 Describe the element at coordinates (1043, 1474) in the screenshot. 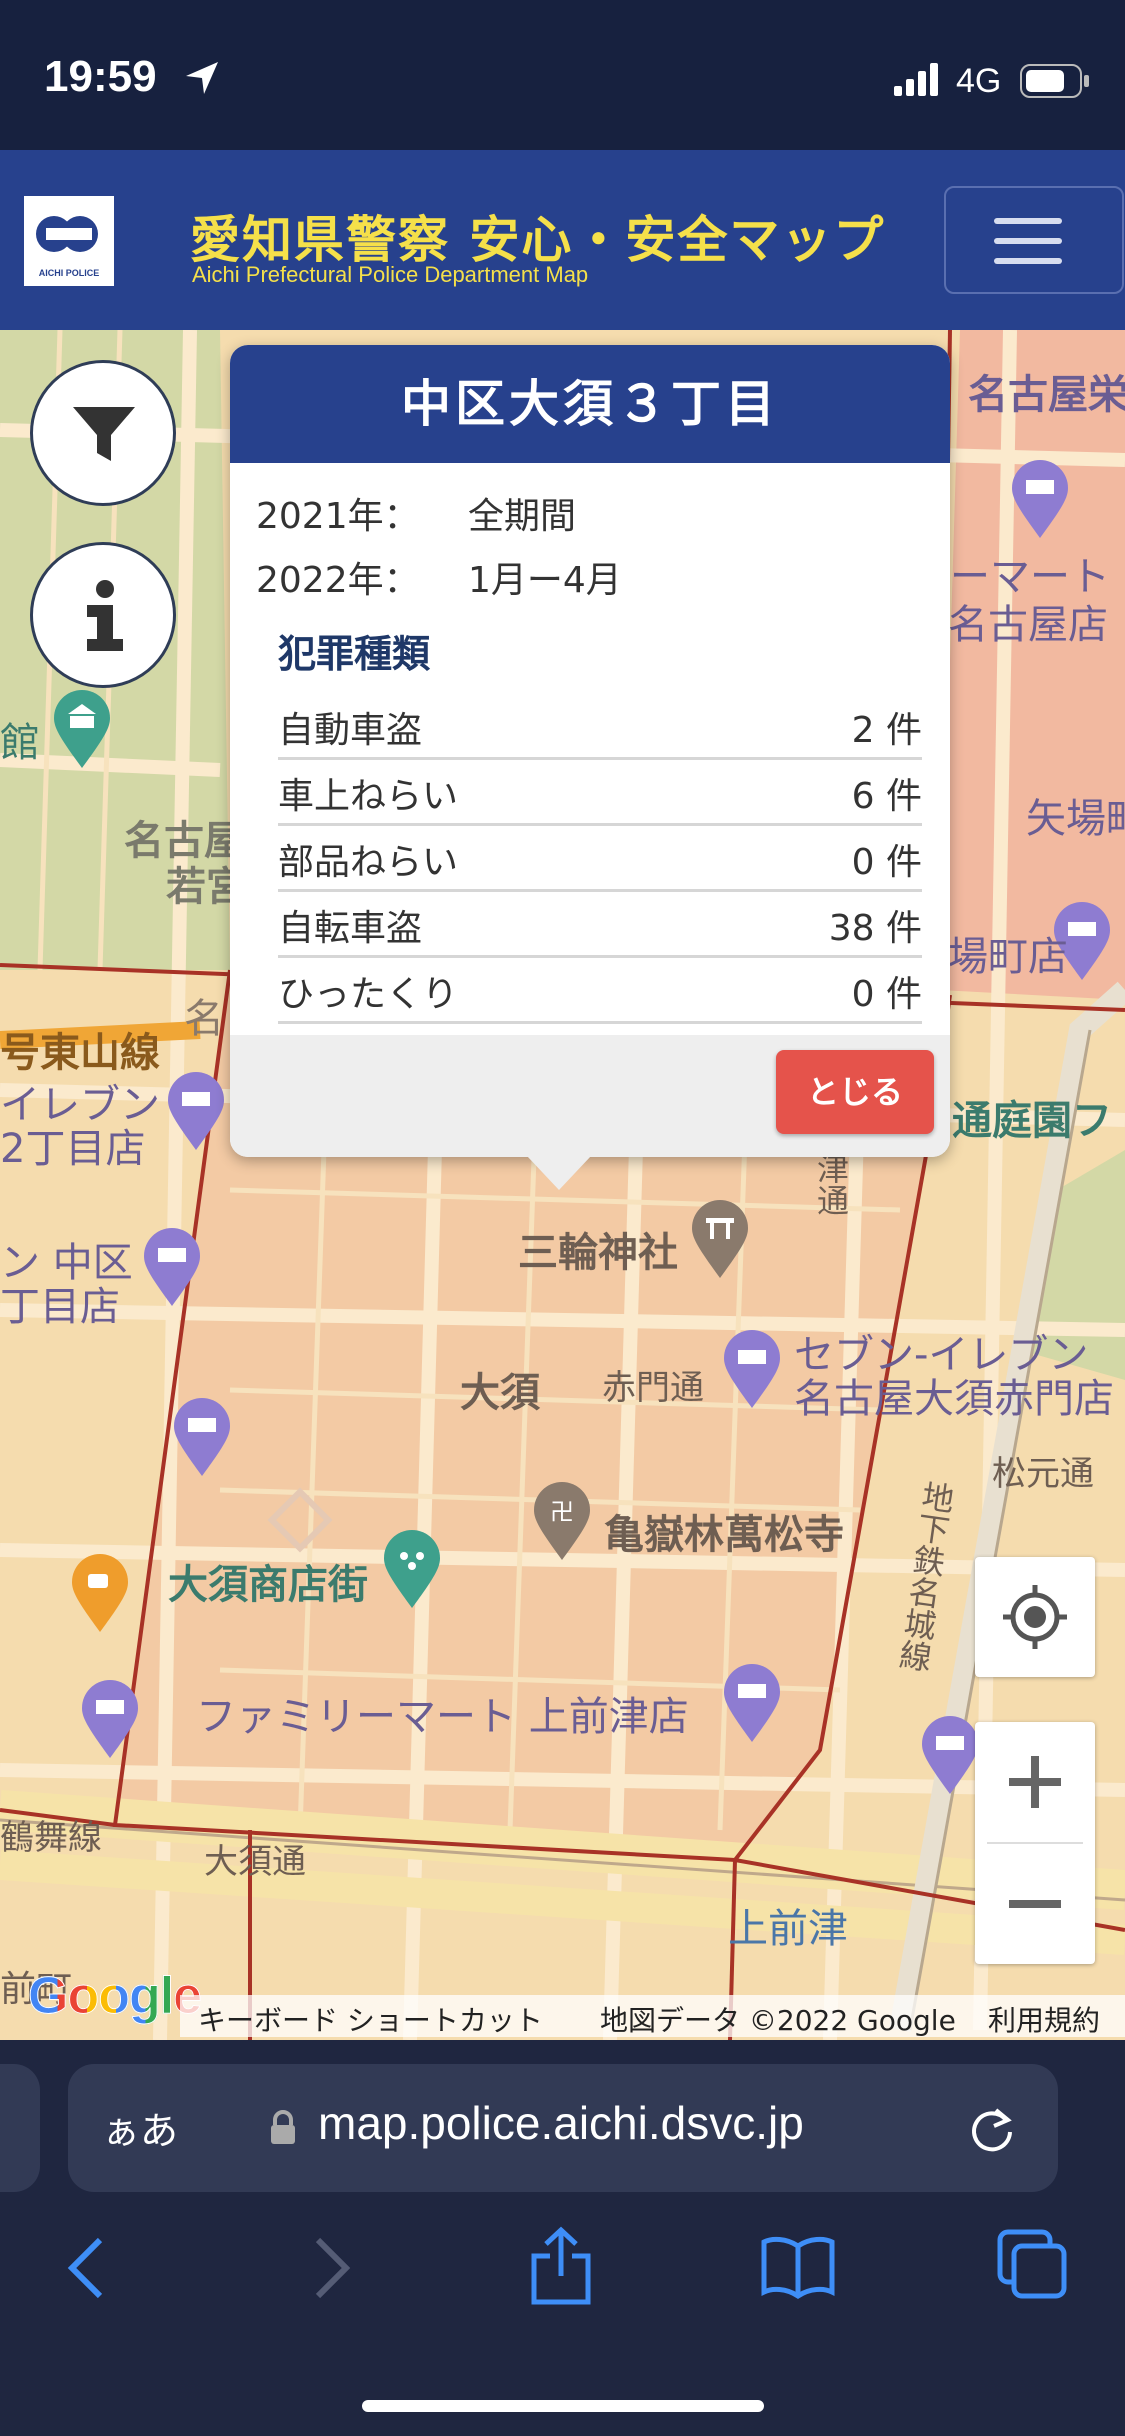

I see `map-label: 松元通` at that location.